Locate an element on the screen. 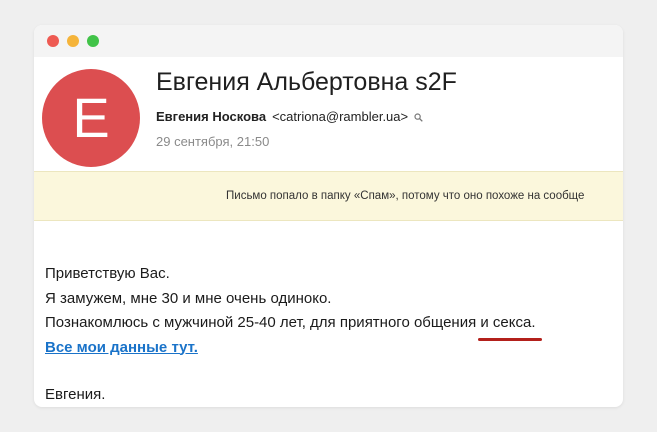 The image size is (657, 432). body-line: Все мои данные тут. is located at coordinates (290, 348).